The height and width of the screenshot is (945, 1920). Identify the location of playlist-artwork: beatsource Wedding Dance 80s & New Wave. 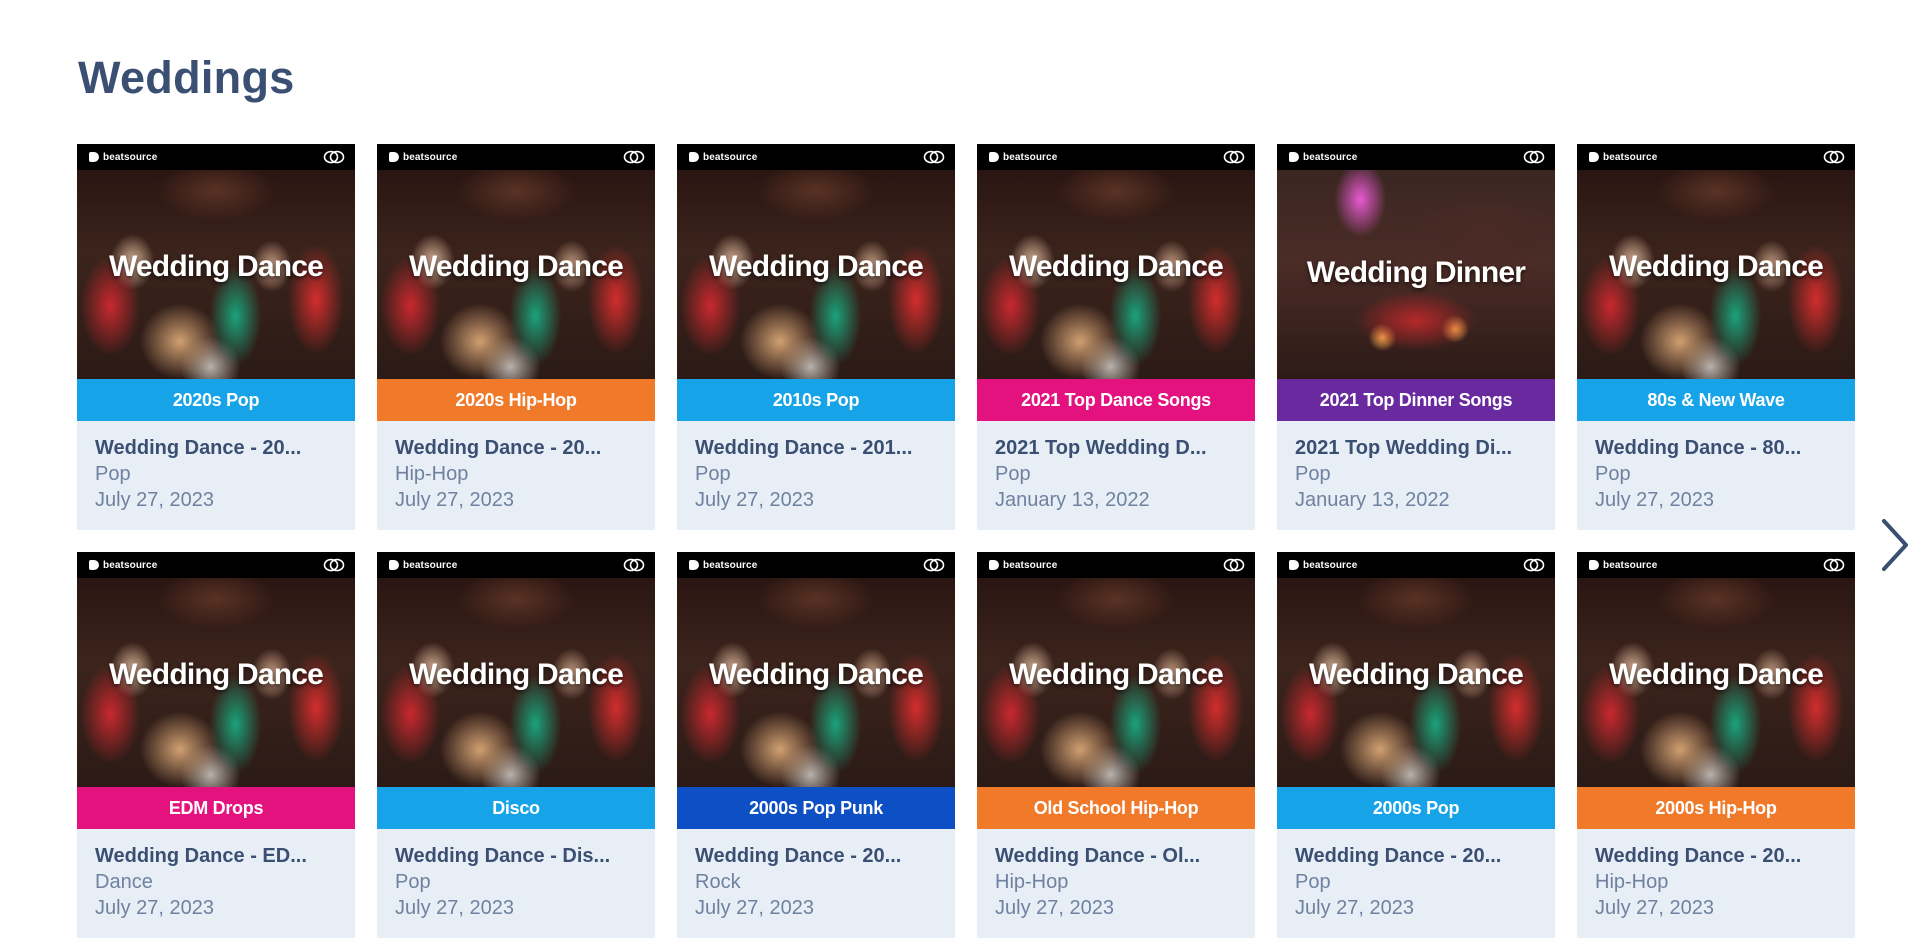
(1716, 282).